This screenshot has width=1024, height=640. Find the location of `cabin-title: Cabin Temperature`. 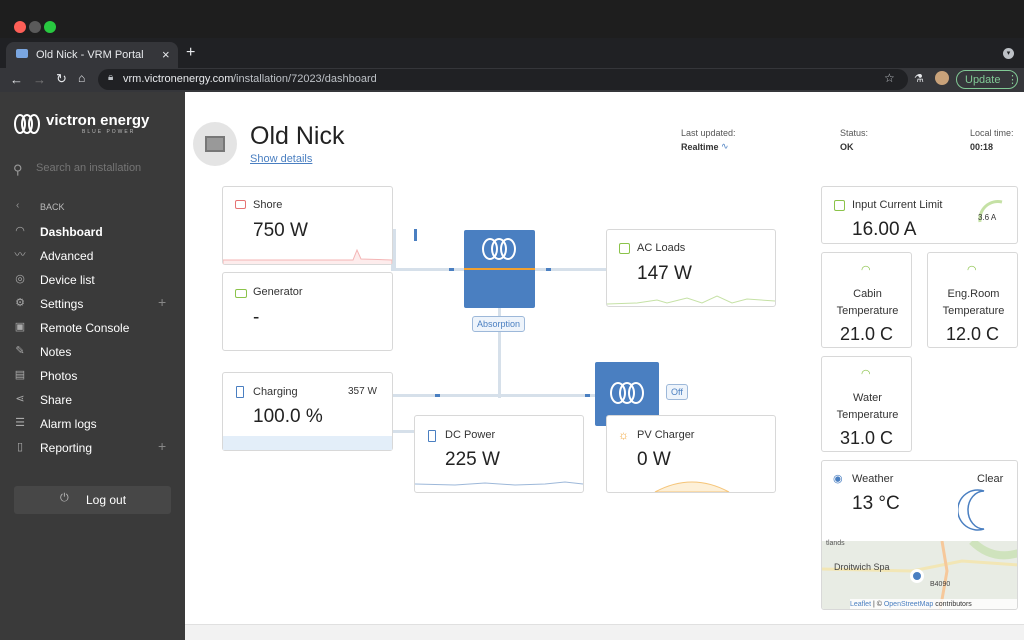

cabin-title: Cabin Temperature is located at coordinates (867, 302).